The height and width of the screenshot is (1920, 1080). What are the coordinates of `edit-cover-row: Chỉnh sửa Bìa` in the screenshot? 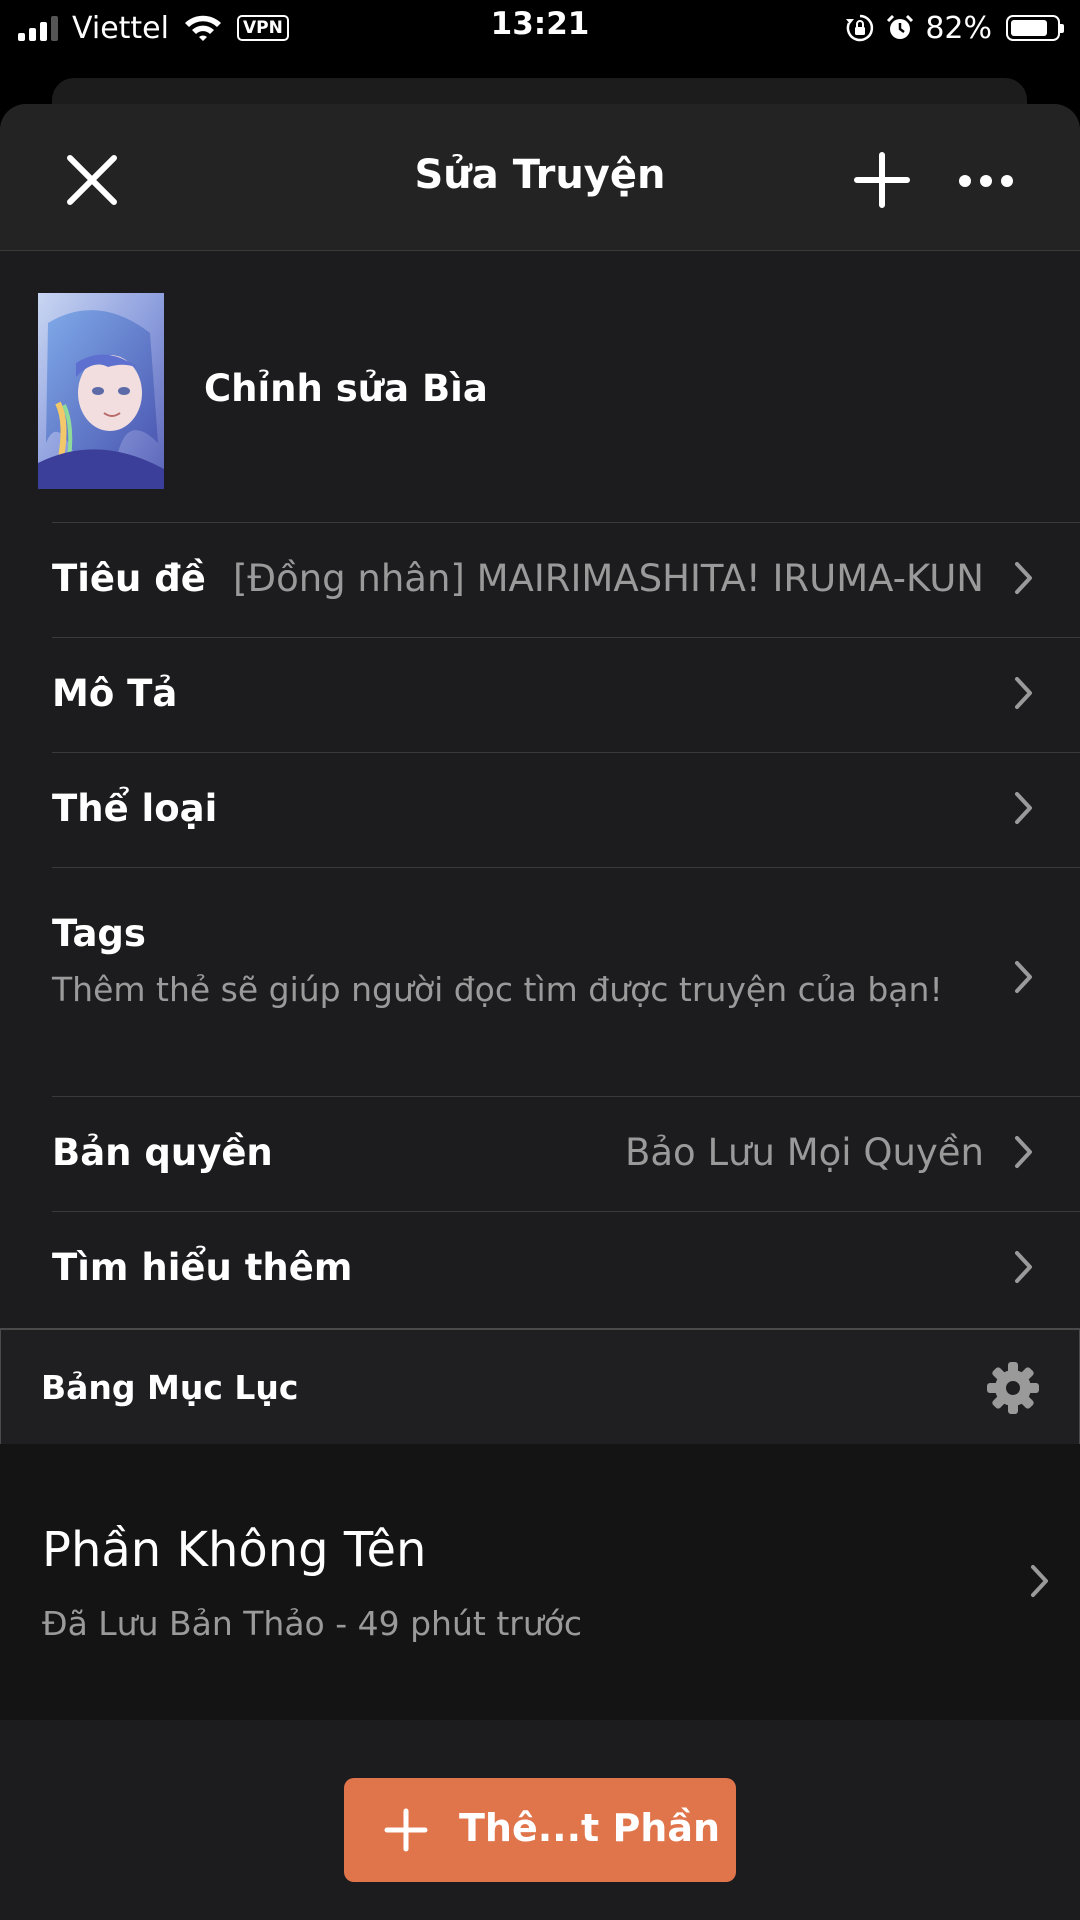 It's located at (540, 370).